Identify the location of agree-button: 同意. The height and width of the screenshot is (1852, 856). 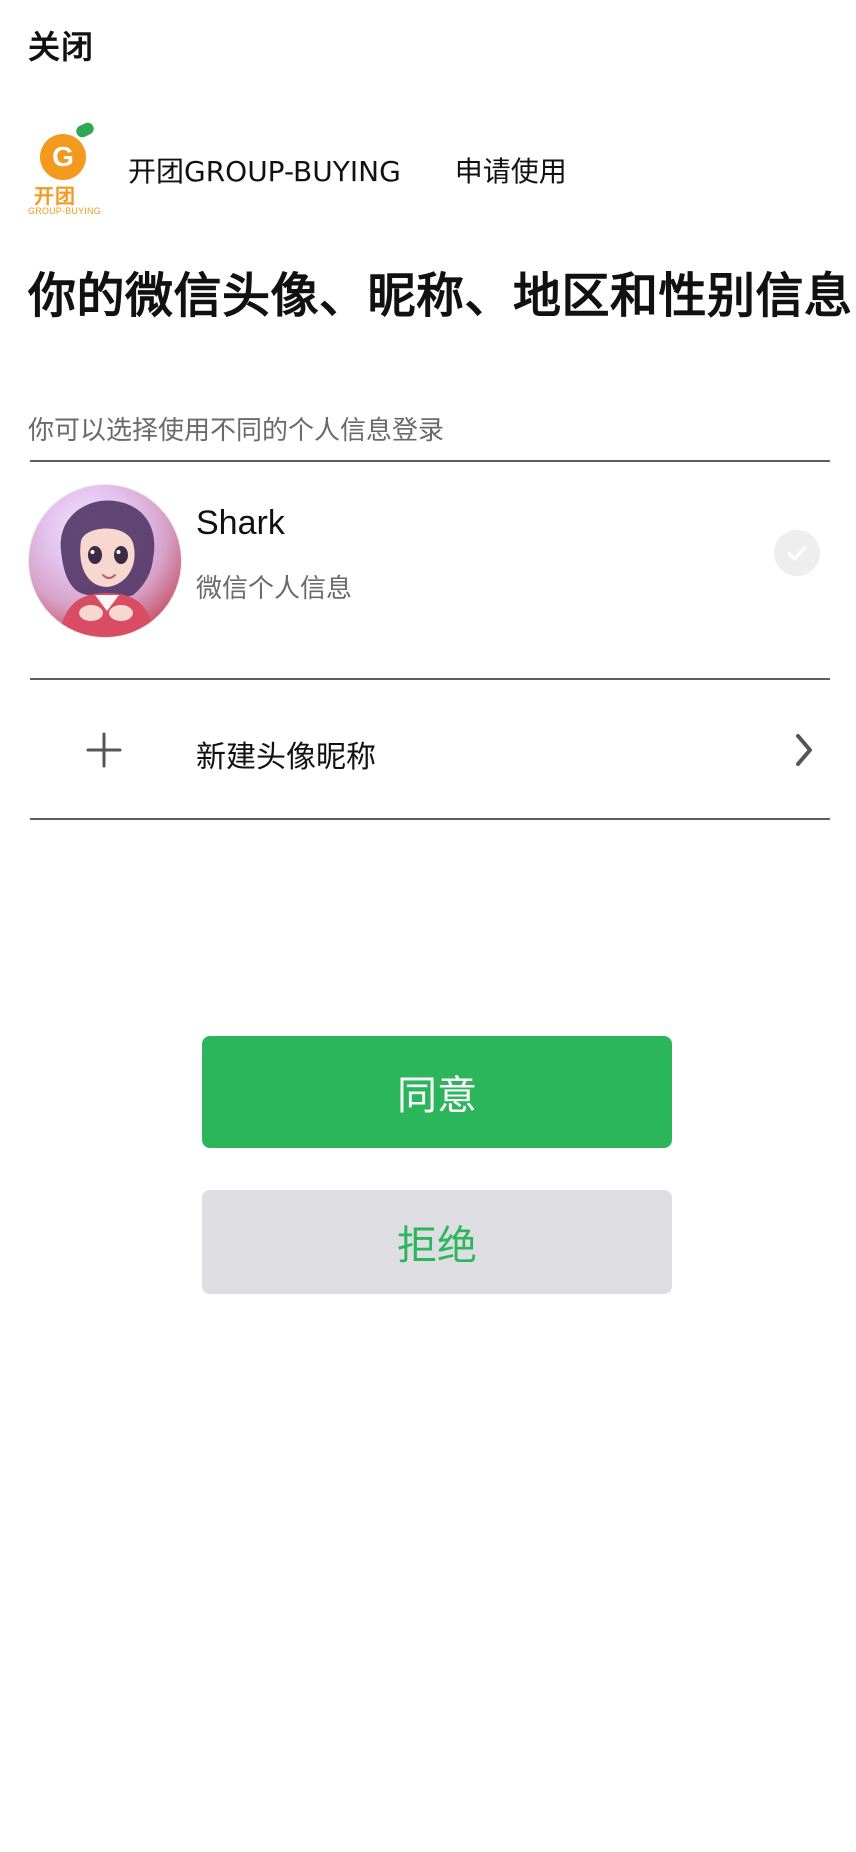
(437, 1092).